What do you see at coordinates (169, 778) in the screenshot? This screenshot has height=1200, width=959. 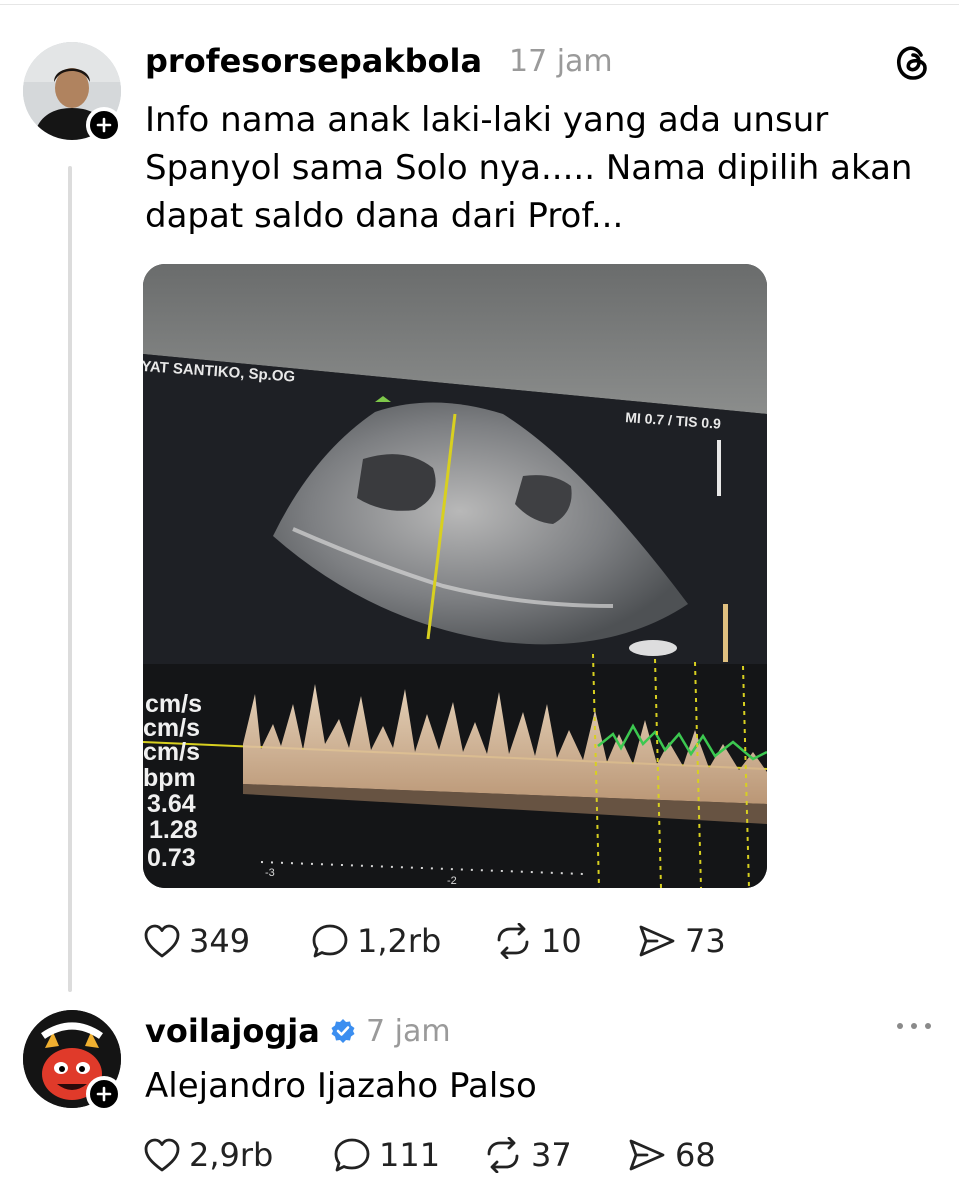 I see `readout-4: bpm` at bounding box center [169, 778].